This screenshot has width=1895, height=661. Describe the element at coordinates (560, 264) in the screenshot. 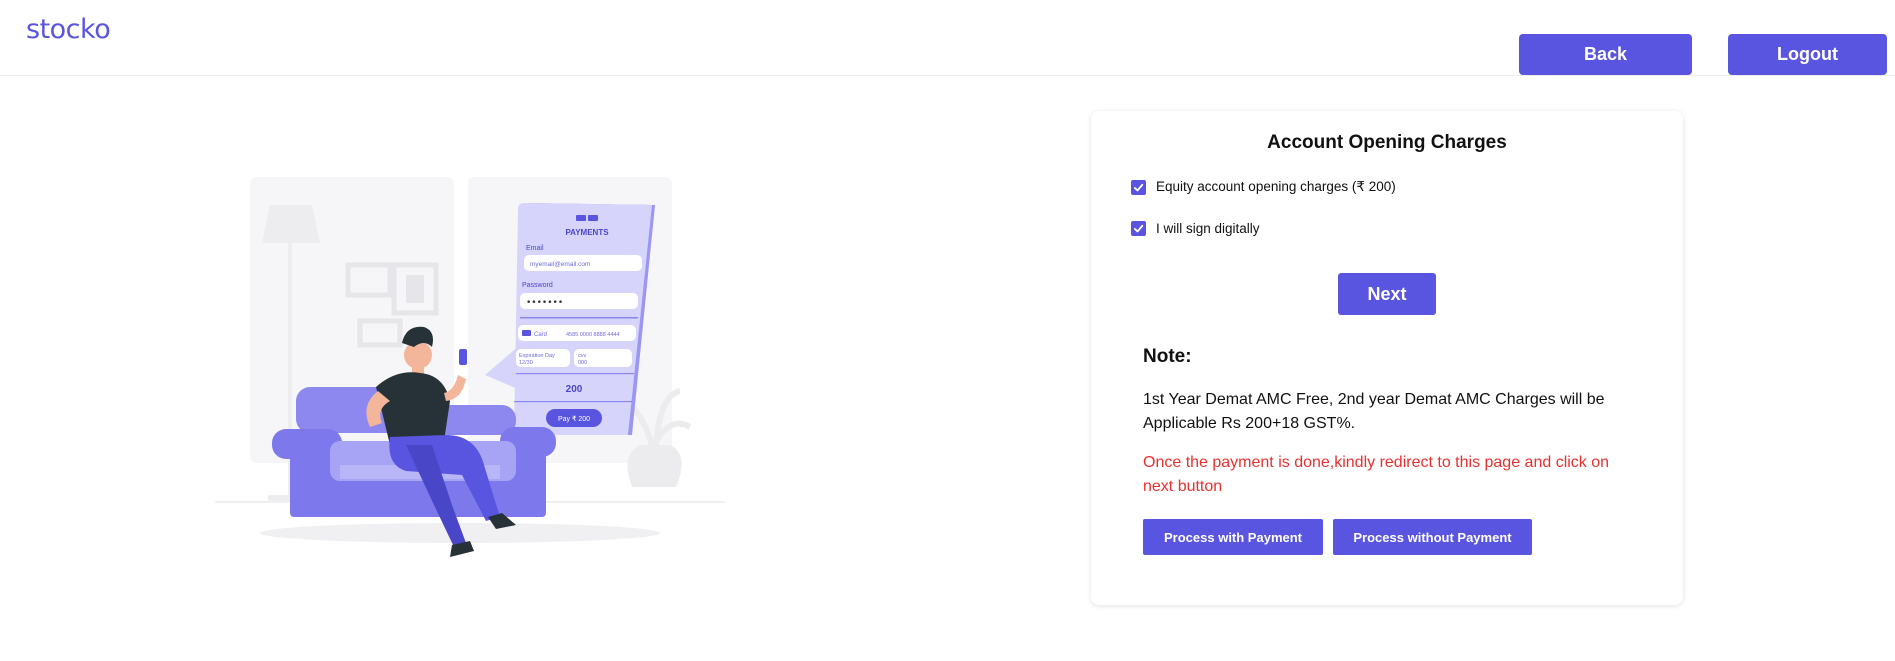

I see `email-value: myemail@email.com` at that location.